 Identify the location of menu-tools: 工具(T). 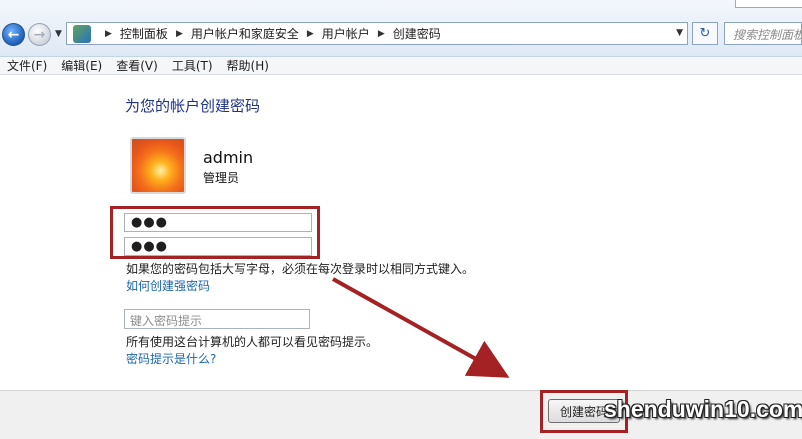
(192, 65).